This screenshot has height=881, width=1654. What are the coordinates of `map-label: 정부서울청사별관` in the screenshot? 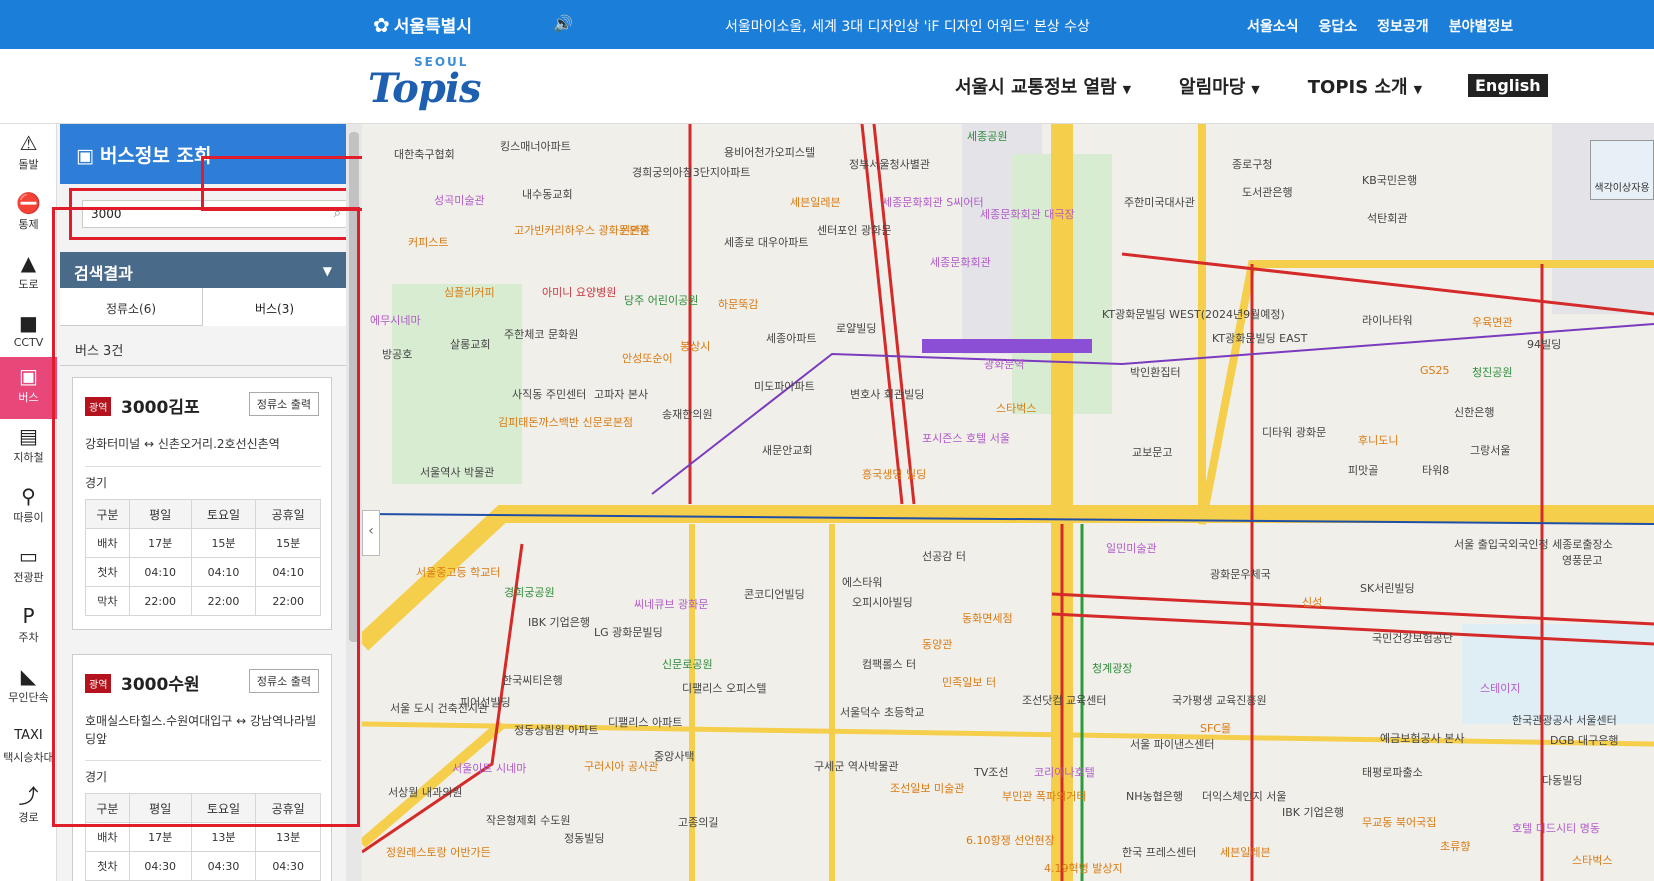 It's located at (889, 164).